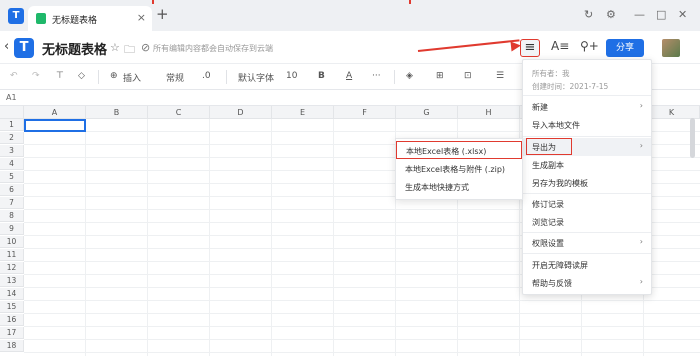 Image resolution: width=700 pixels, height=356 pixels. What do you see at coordinates (12, 151) in the screenshot?
I see `row-header: 3` at bounding box center [12, 151].